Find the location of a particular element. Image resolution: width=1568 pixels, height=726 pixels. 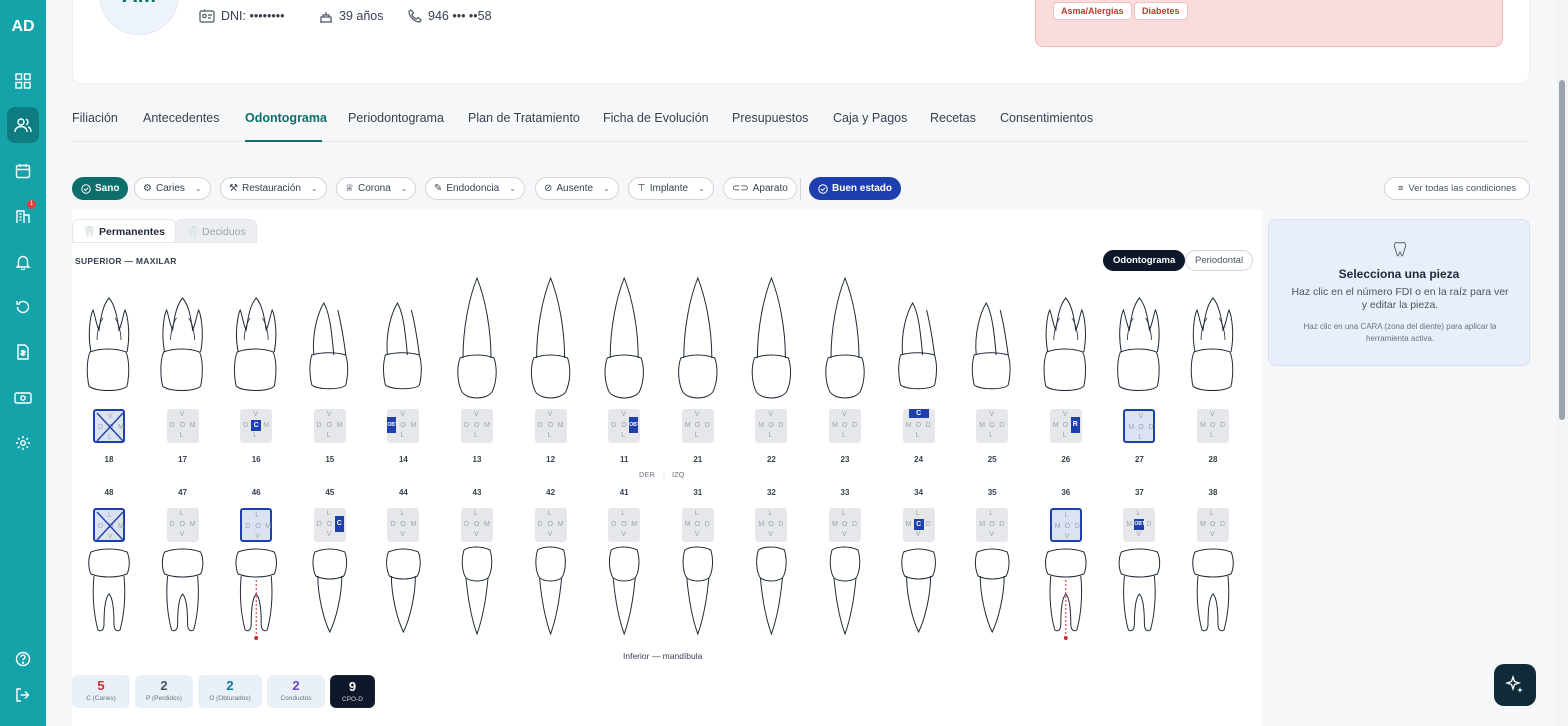

calendar-icon is located at coordinates (23, 171).